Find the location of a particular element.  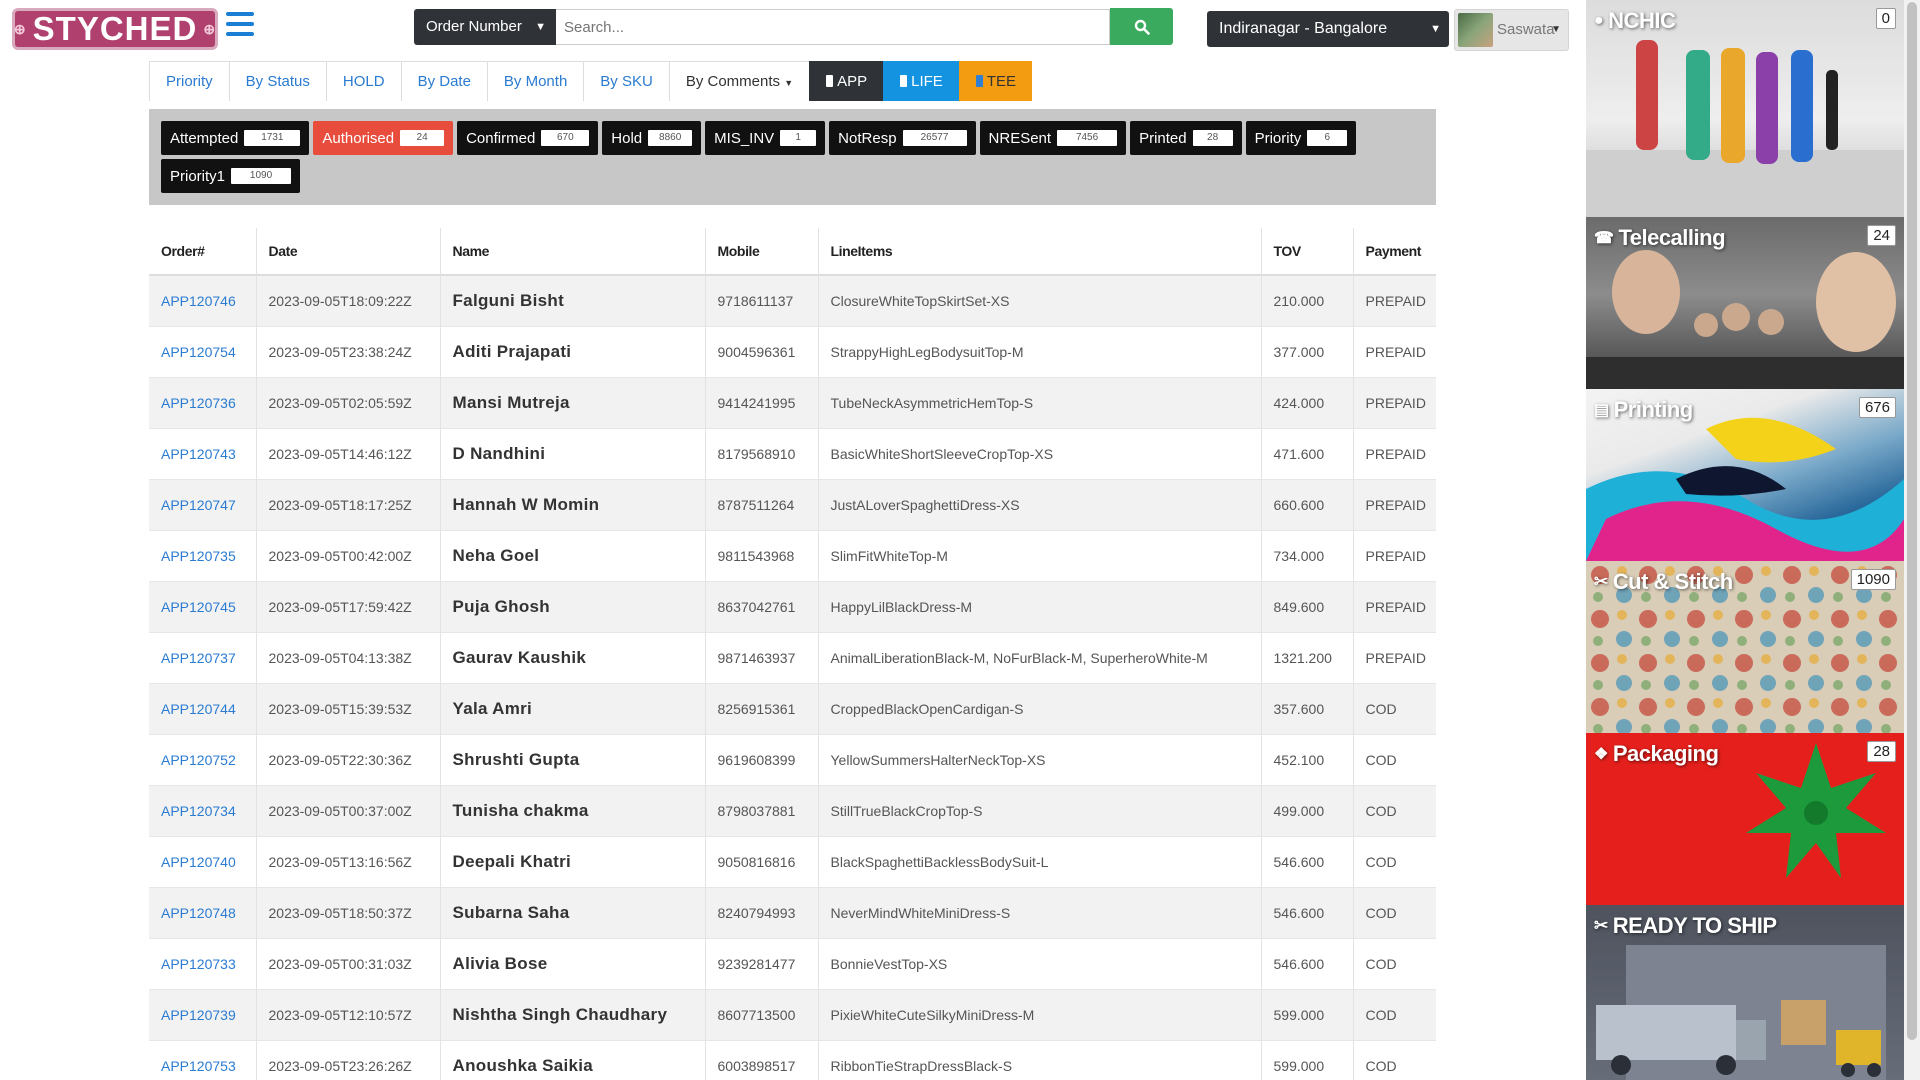

order-link: APP120754 is located at coordinates (198, 352).